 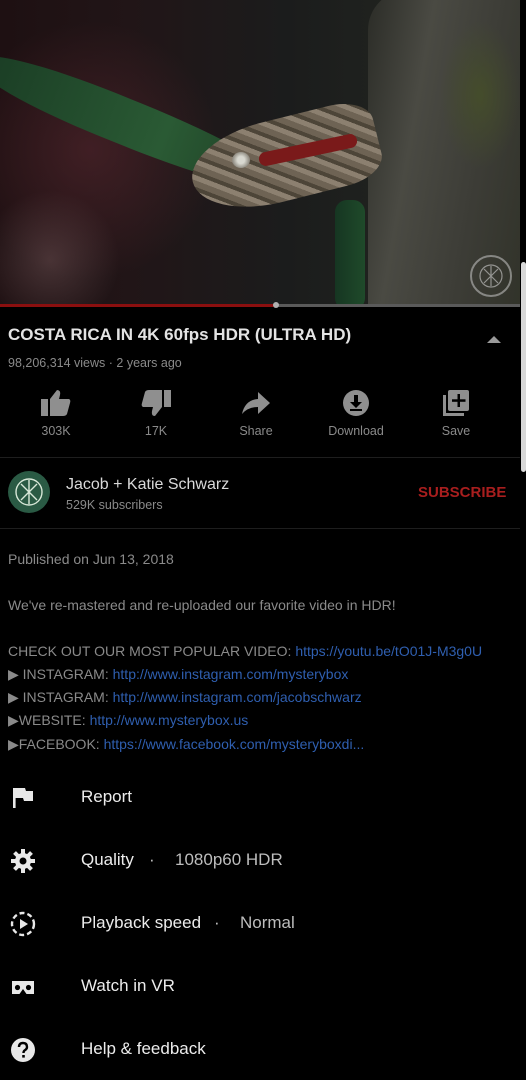 I want to click on video-title: COSTA RICA IN 4K 60fps HDR (ULTRA HD), so click(x=180, y=334).